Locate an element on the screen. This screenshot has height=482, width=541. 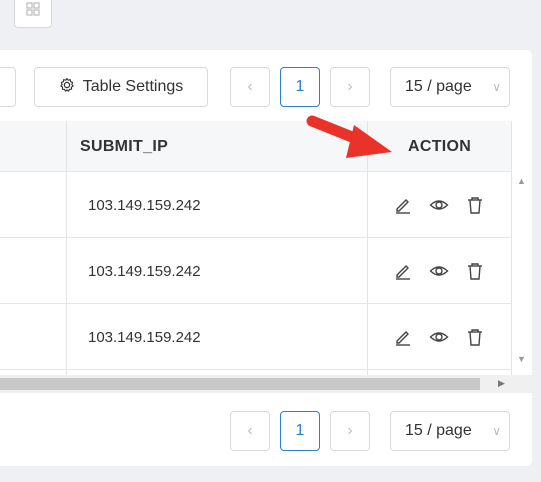
horizontal-scrollbar: ▶ is located at coordinates (256, 384).